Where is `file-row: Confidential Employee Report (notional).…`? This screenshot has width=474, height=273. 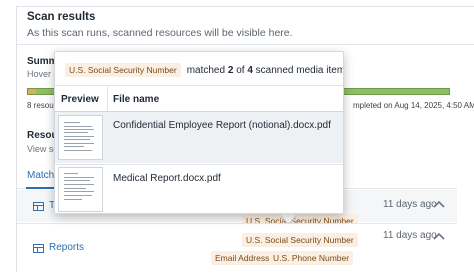
file-row: Confidential Employee Report (notional).… is located at coordinates (199, 137).